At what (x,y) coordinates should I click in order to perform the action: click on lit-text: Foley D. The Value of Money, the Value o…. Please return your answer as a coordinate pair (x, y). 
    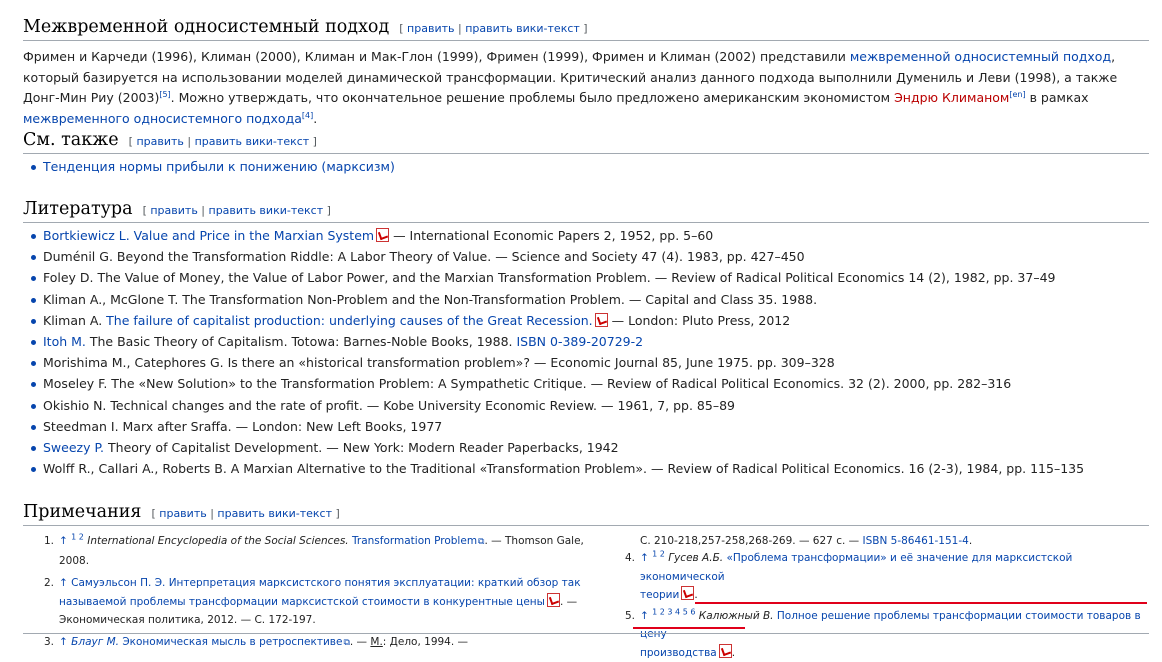
    Looking at the image, I should click on (549, 277).